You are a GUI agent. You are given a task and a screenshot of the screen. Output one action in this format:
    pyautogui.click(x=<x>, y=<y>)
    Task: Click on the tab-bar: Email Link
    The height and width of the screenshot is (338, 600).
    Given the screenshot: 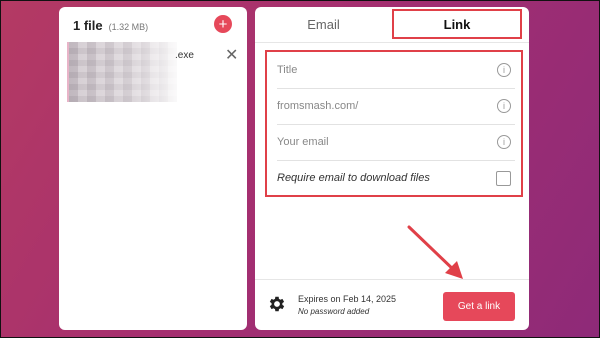 What is the action you would take?
    pyautogui.click(x=392, y=25)
    